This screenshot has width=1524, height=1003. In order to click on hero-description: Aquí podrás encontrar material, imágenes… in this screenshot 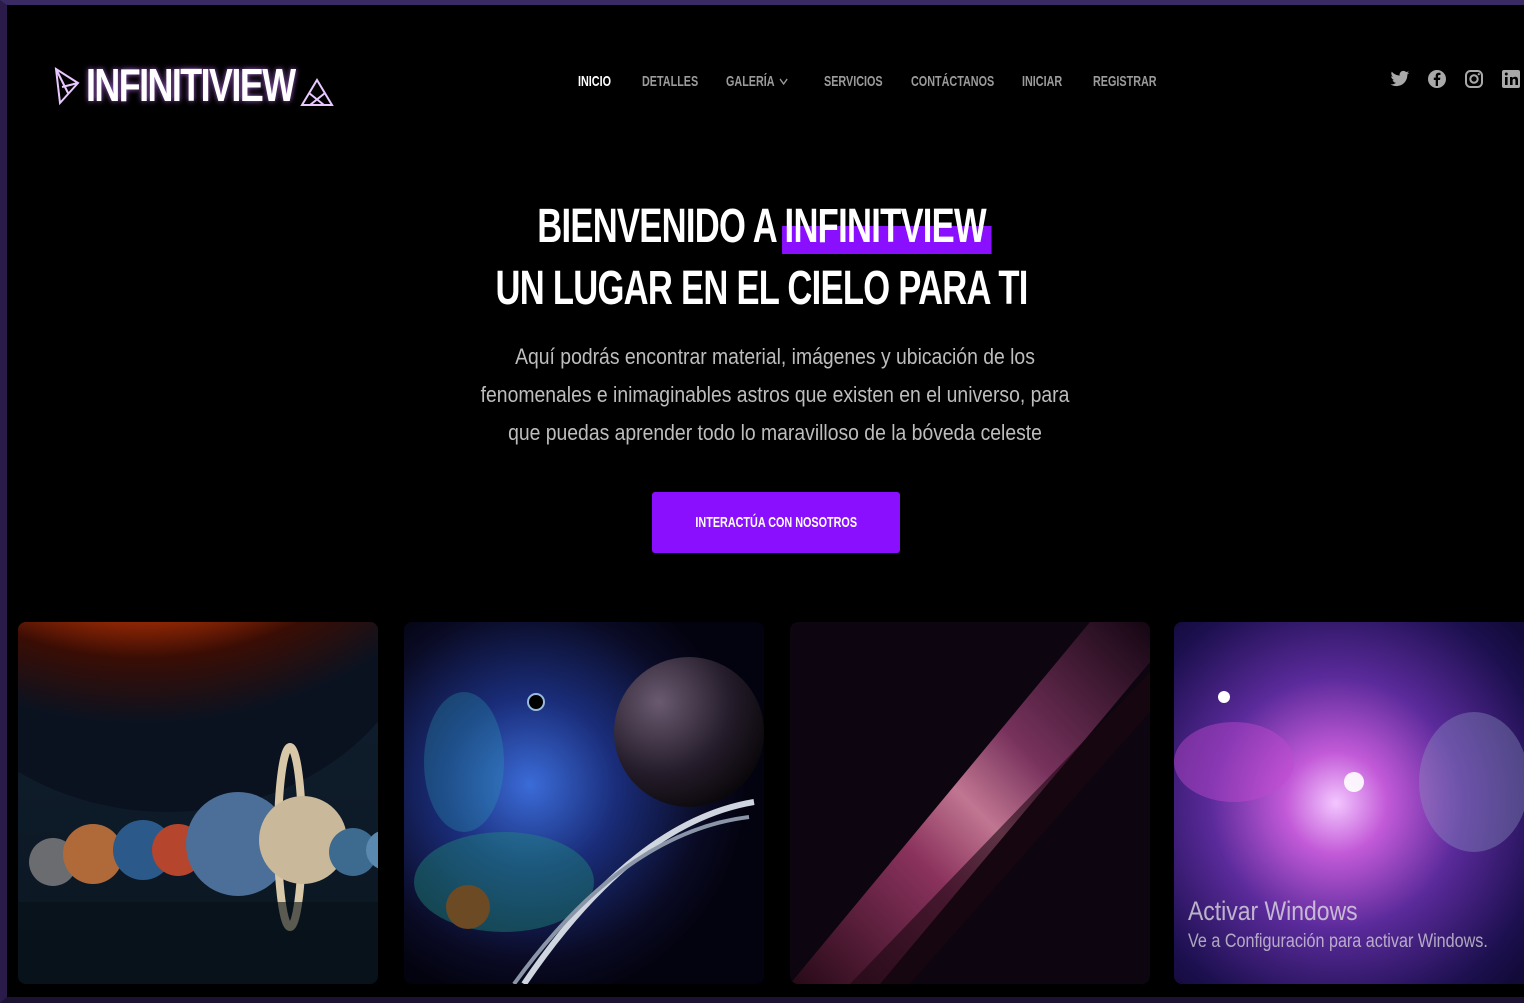, I will do `click(775, 394)`.